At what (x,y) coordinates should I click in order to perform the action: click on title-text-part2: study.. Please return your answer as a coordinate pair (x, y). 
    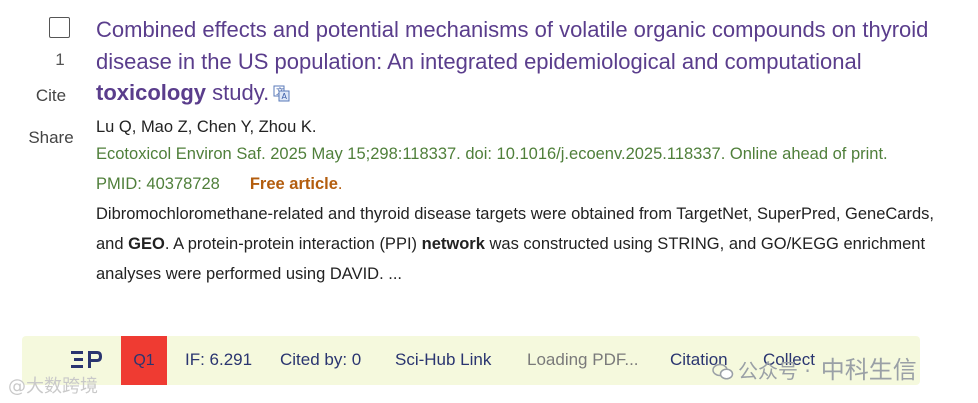
    Looking at the image, I should click on (238, 92).